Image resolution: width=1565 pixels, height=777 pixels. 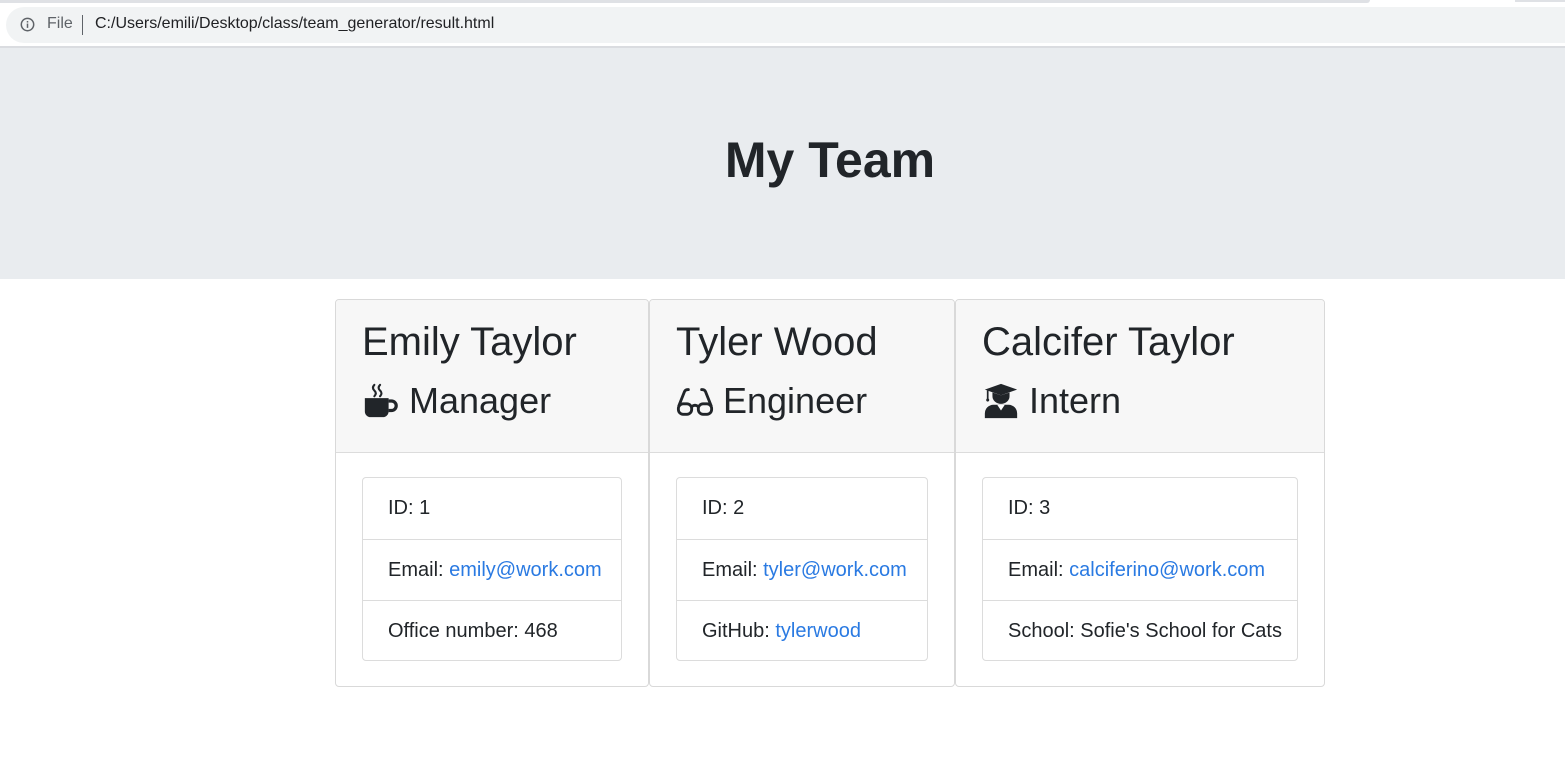 What do you see at coordinates (802, 376) in the screenshot?
I see `card-header: Tyler Wood Engineer` at bounding box center [802, 376].